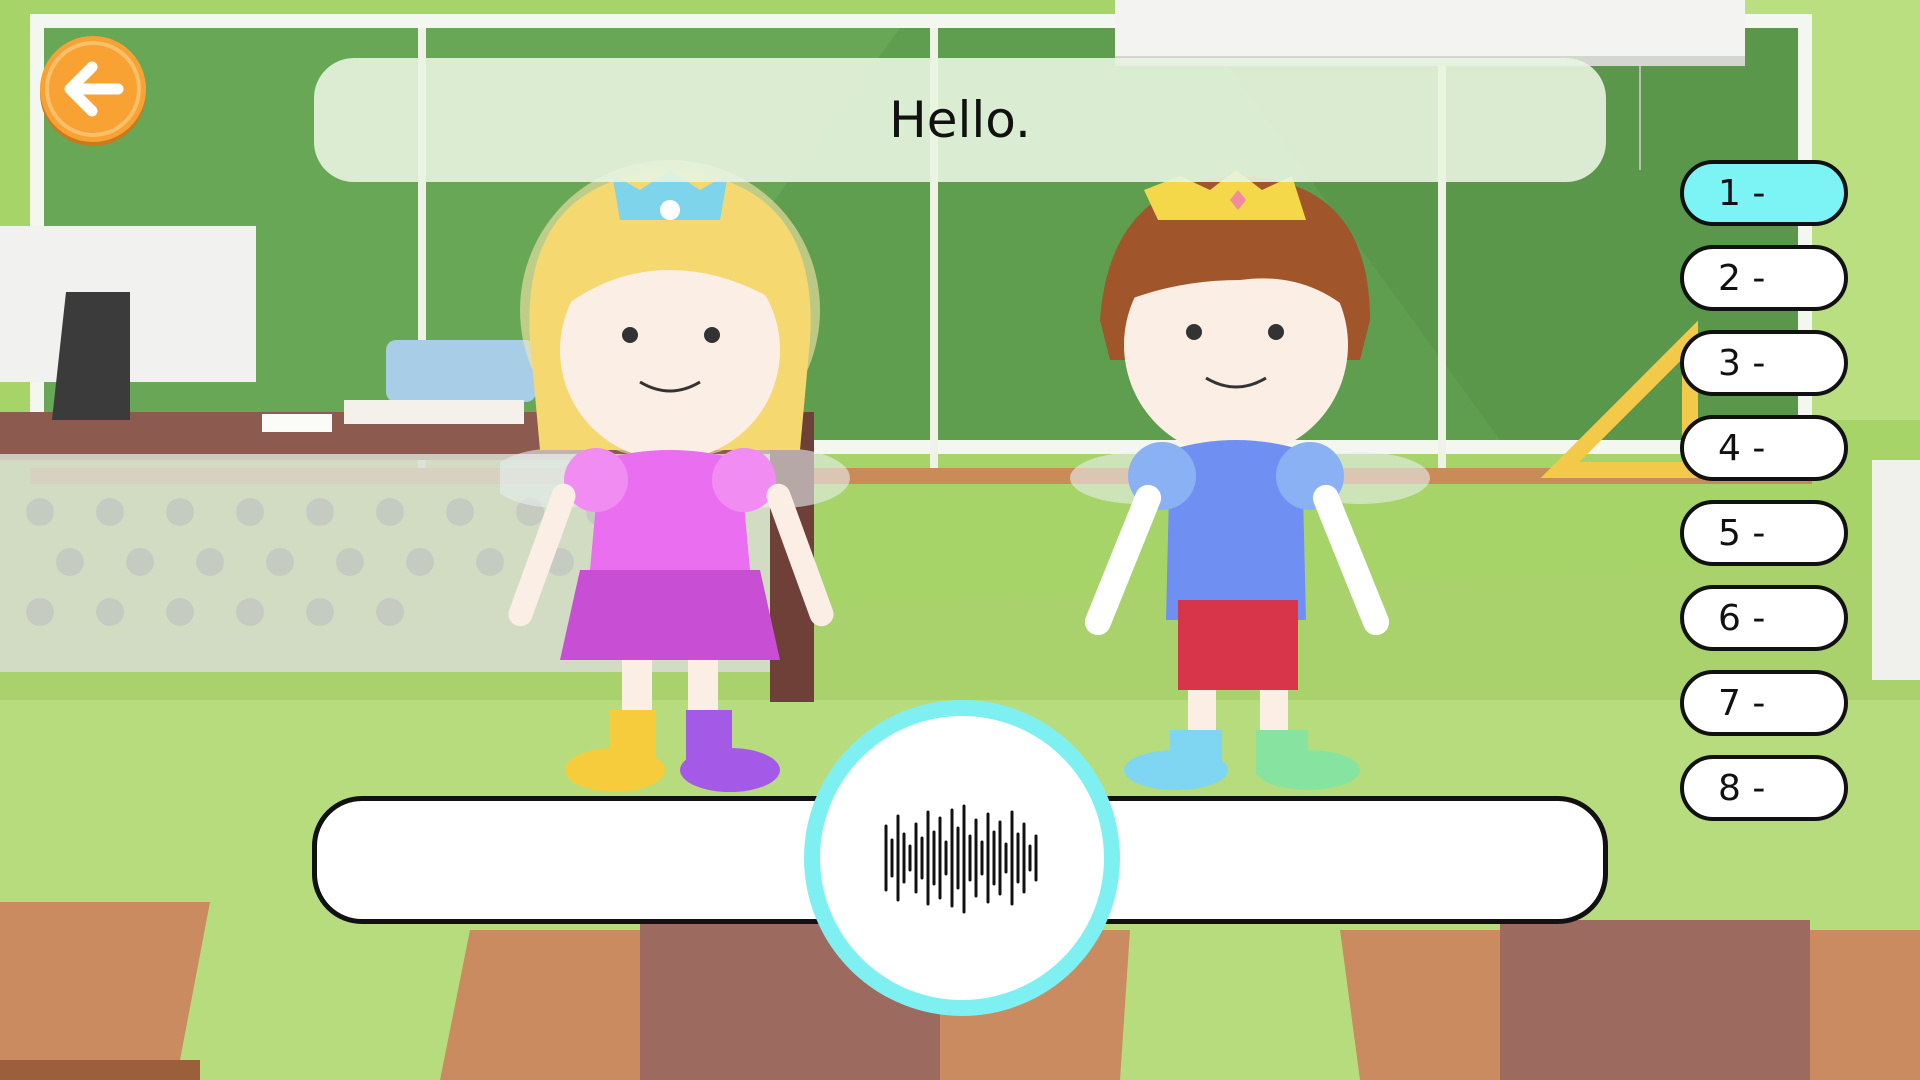 This screenshot has width=1920, height=1080. I want to click on line-button-5: 5 -, so click(1764, 533).